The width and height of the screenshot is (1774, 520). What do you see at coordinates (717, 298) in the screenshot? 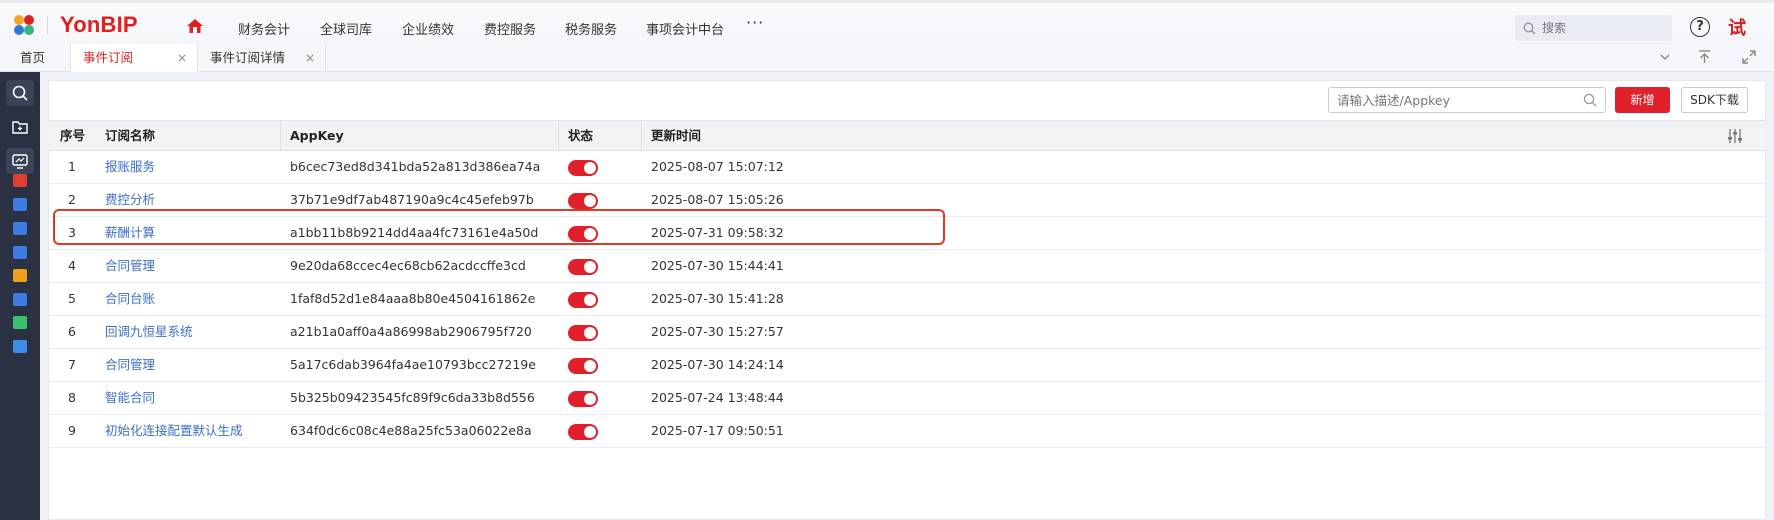
I see `updated-time: 2025-07-30 15:41:28` at bounding box center [717, 298].